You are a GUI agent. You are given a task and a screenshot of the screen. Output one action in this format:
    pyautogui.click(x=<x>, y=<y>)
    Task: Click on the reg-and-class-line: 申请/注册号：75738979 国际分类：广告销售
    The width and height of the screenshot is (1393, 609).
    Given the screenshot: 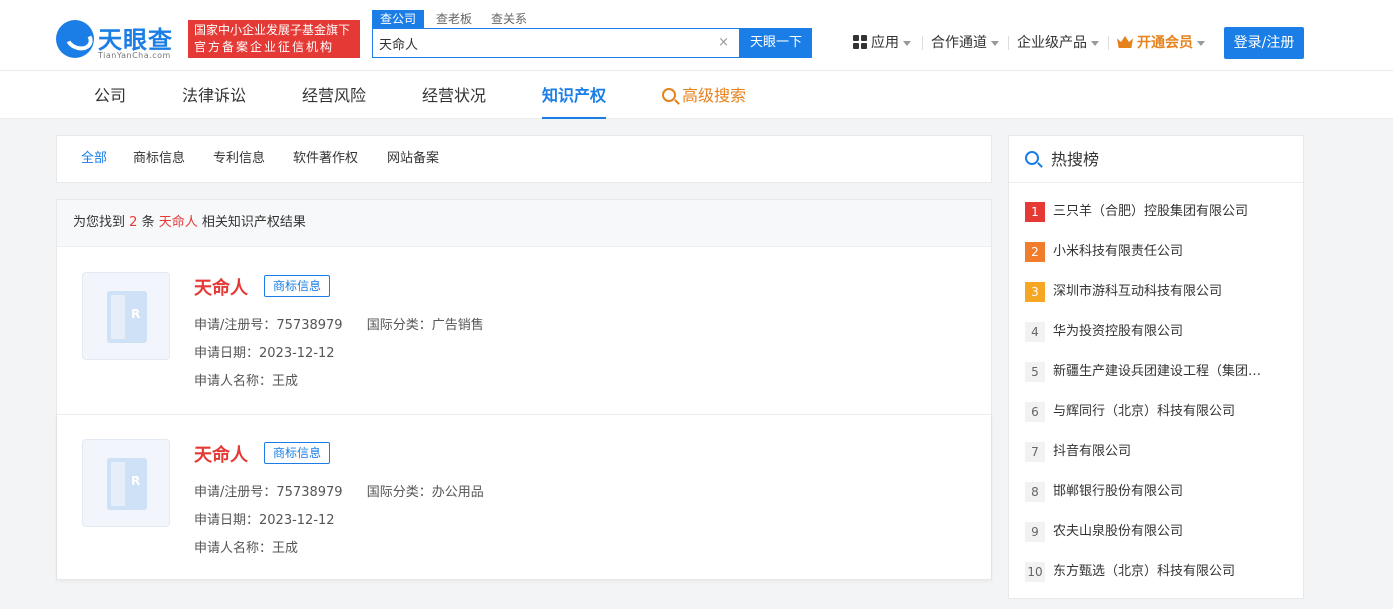 What is the action you would take?
    pyautogui.click(x=339, y=323)
    